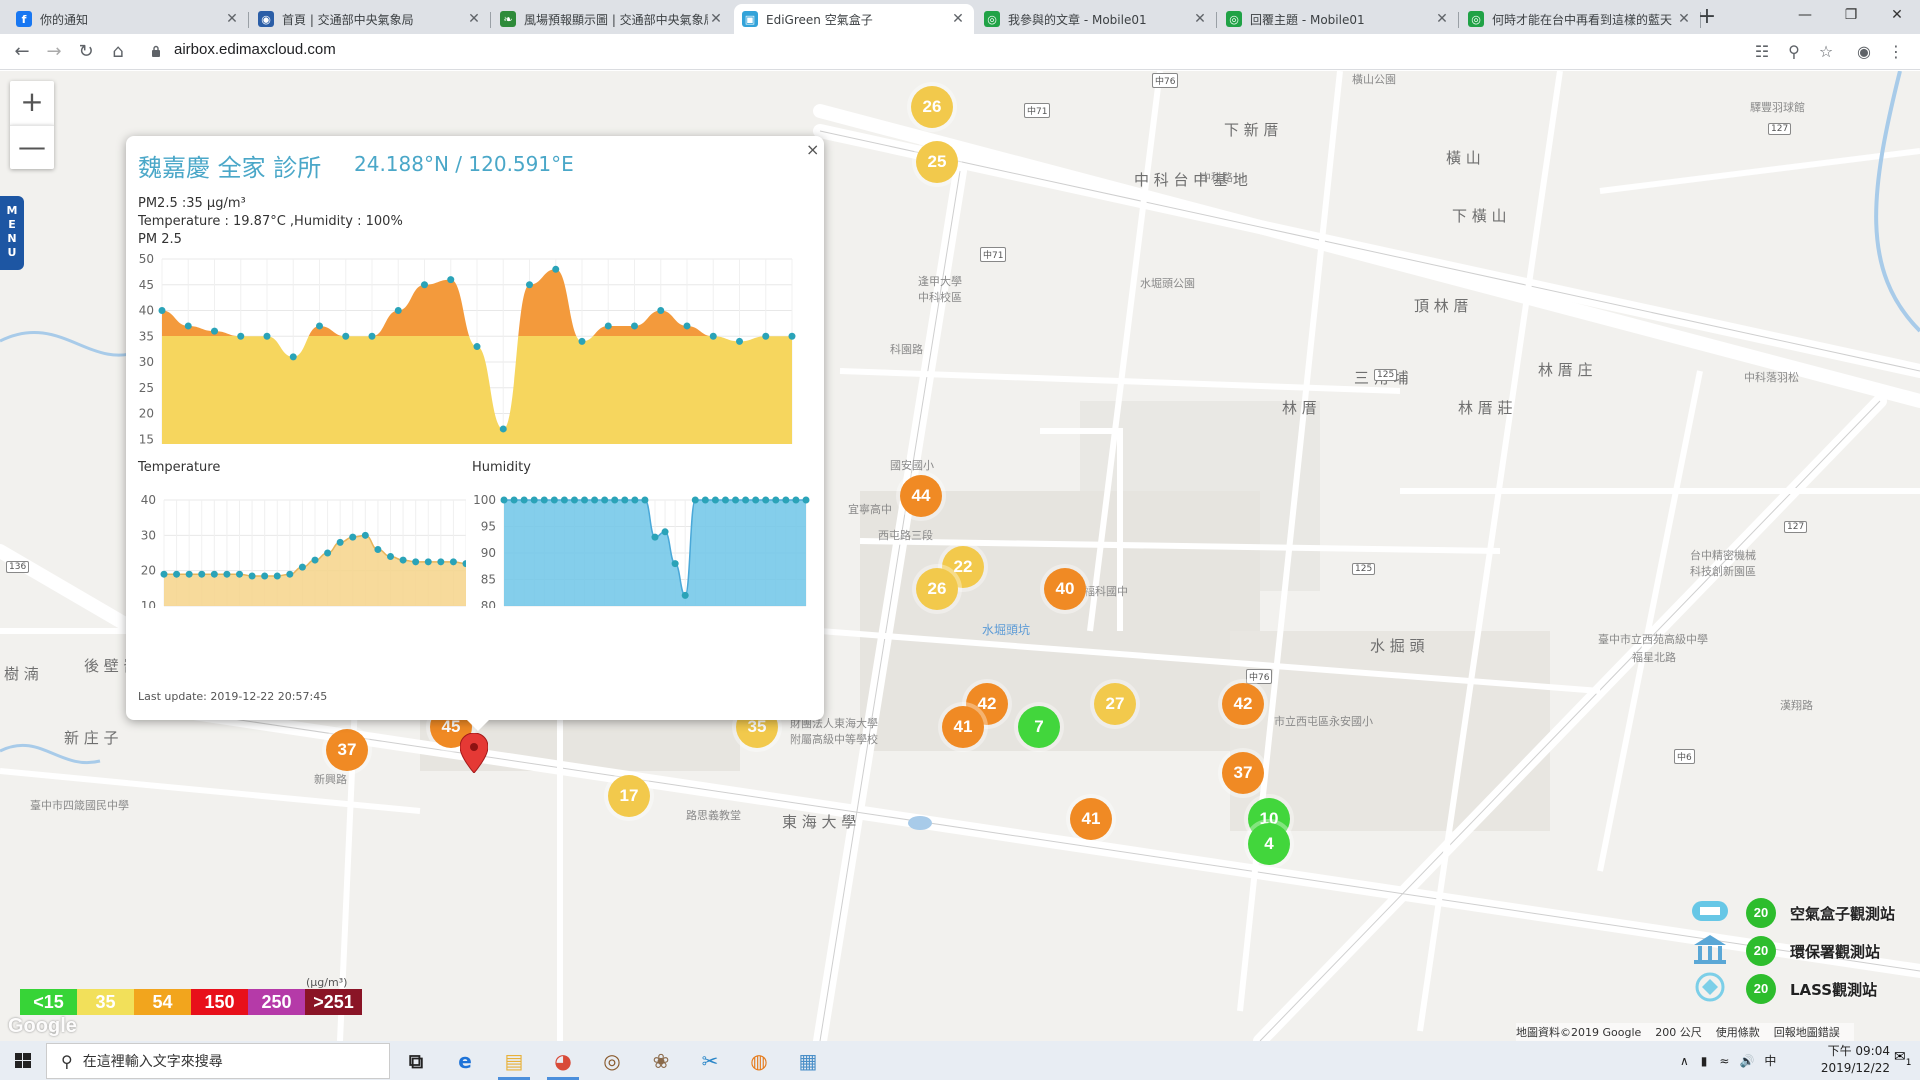 This screenshot has width=1920, height=1080. I want to click on tab: ◉ 首頁 | 交通部中央氣象局 ✕, so click(370, 19).